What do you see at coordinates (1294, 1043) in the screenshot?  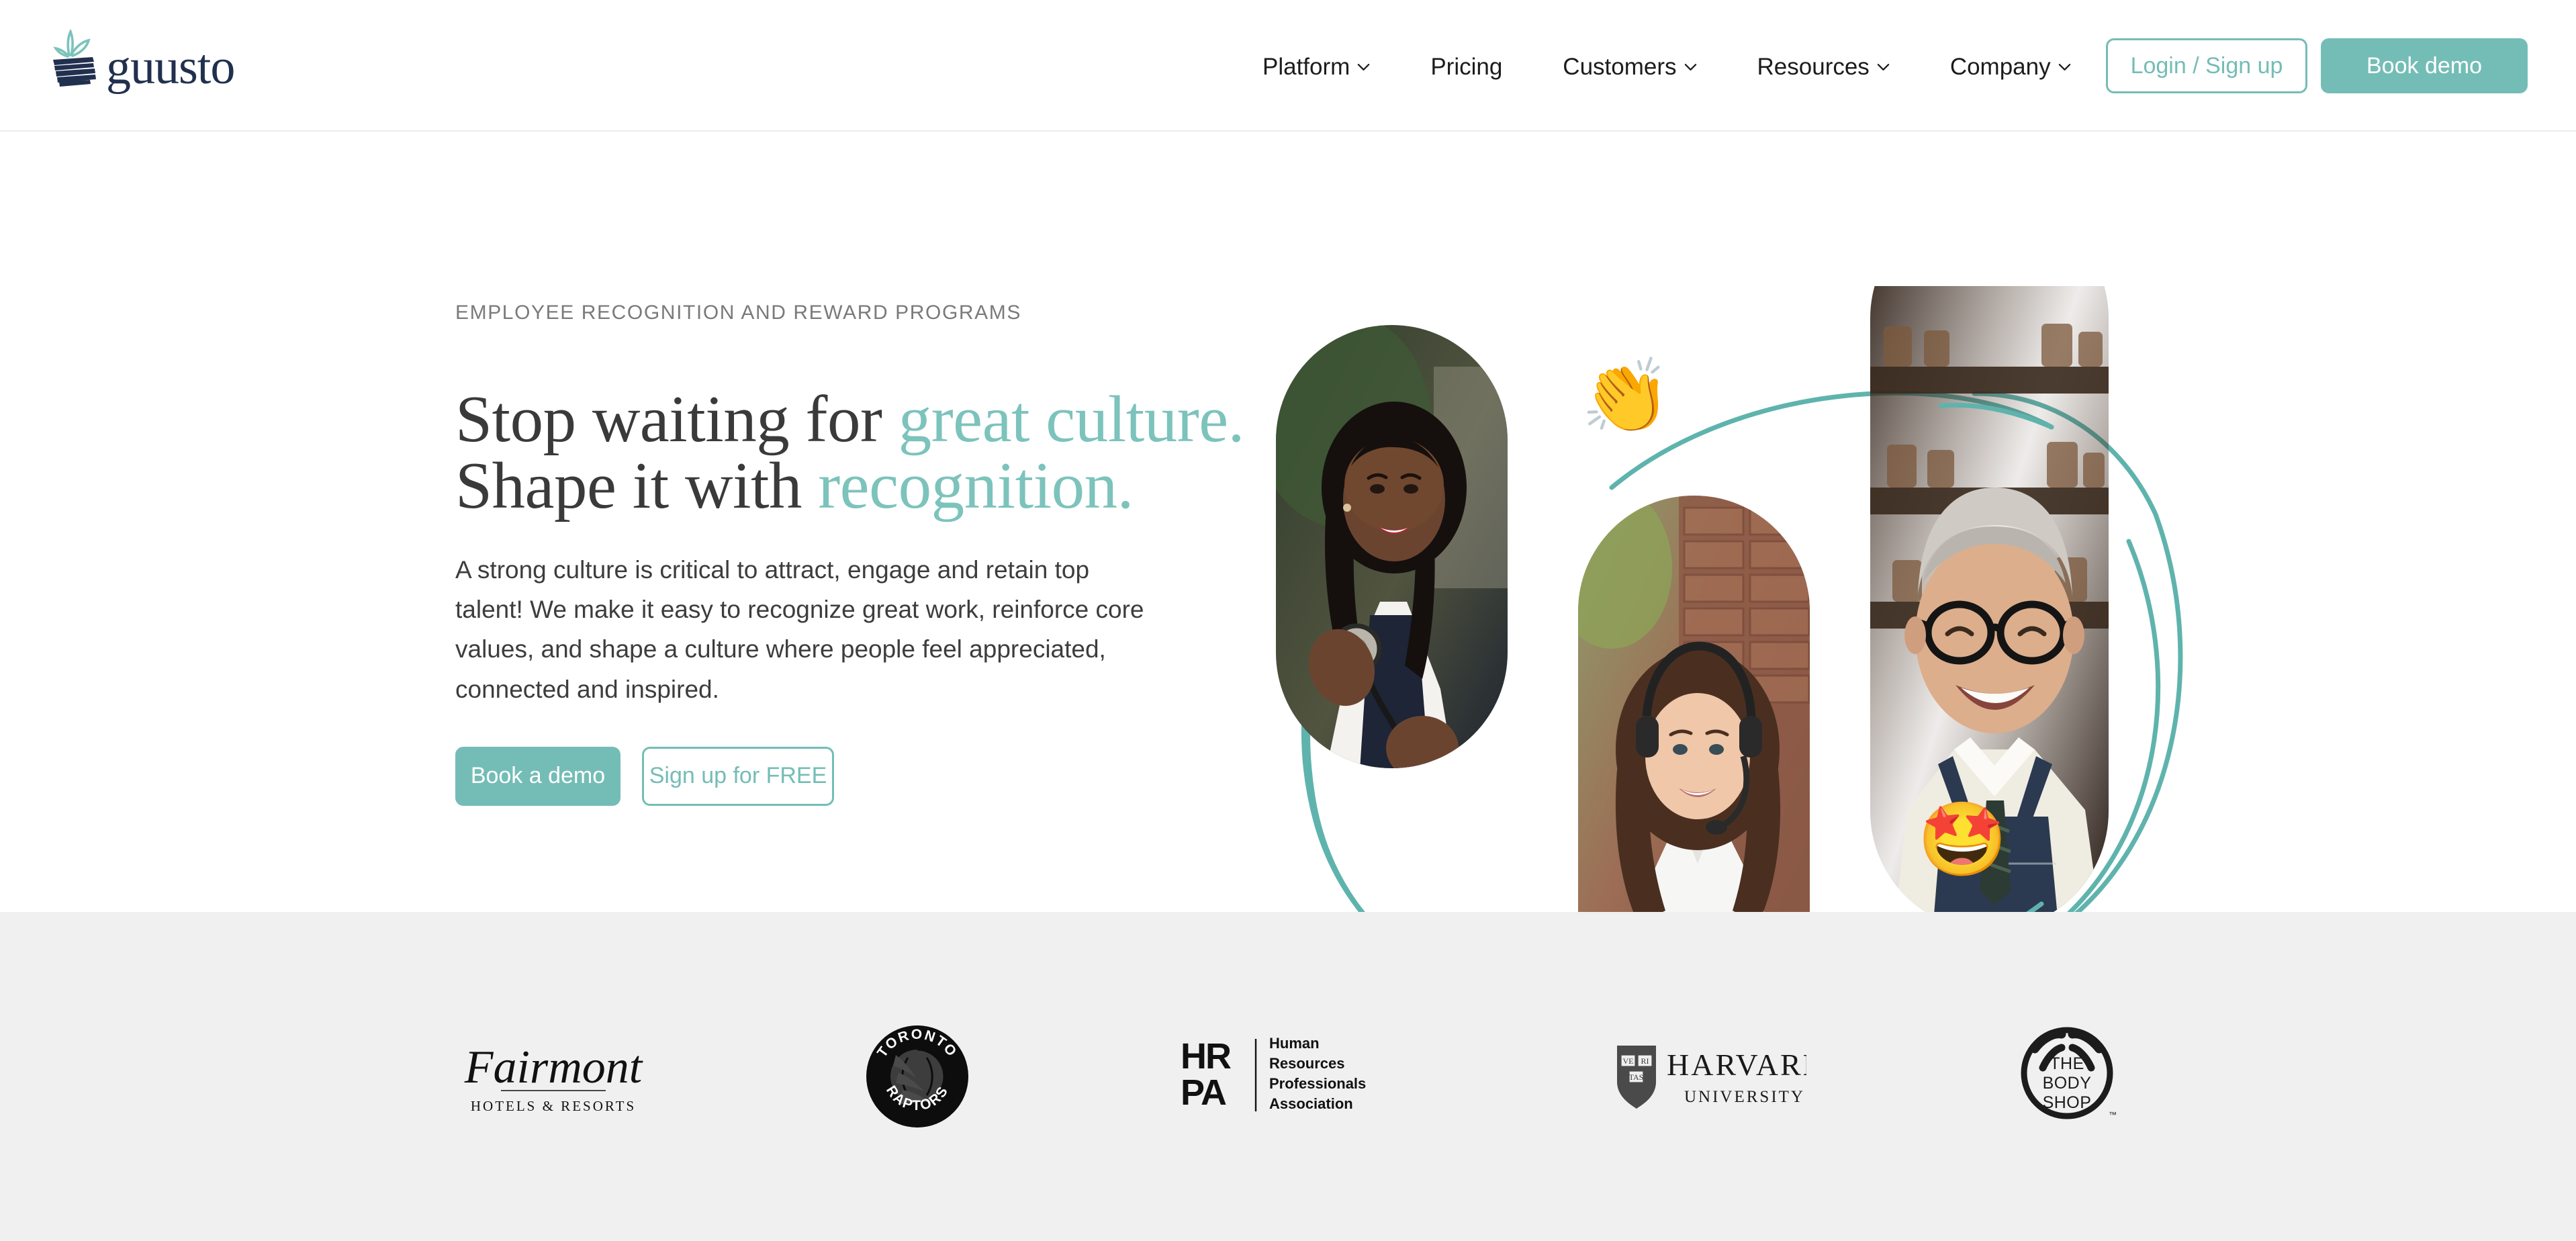 I see `svg-text: Human` at bounding box center [1294, 1043].